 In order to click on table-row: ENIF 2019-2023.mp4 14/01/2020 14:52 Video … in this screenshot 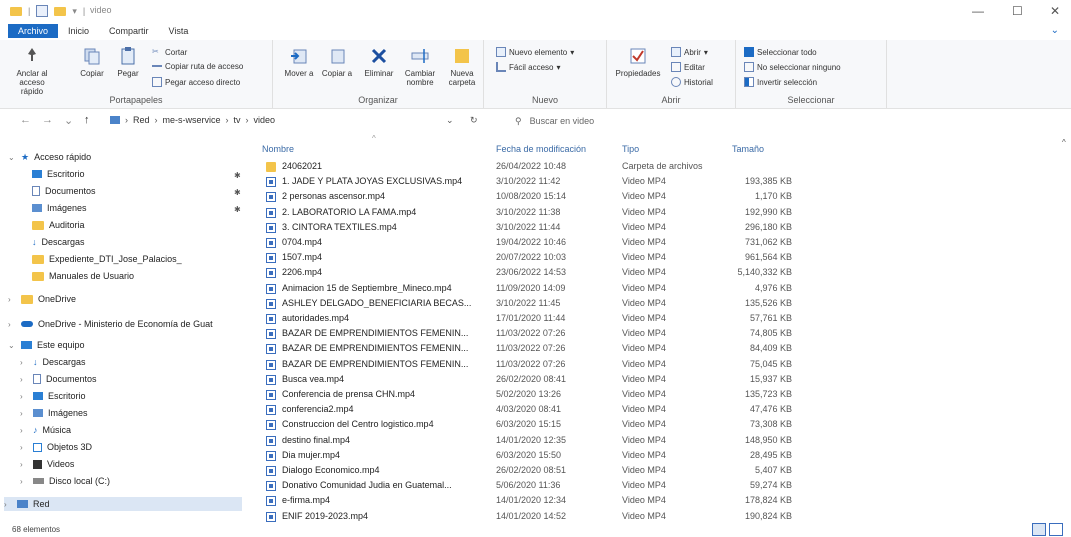, I will do `click(652, 517)`.